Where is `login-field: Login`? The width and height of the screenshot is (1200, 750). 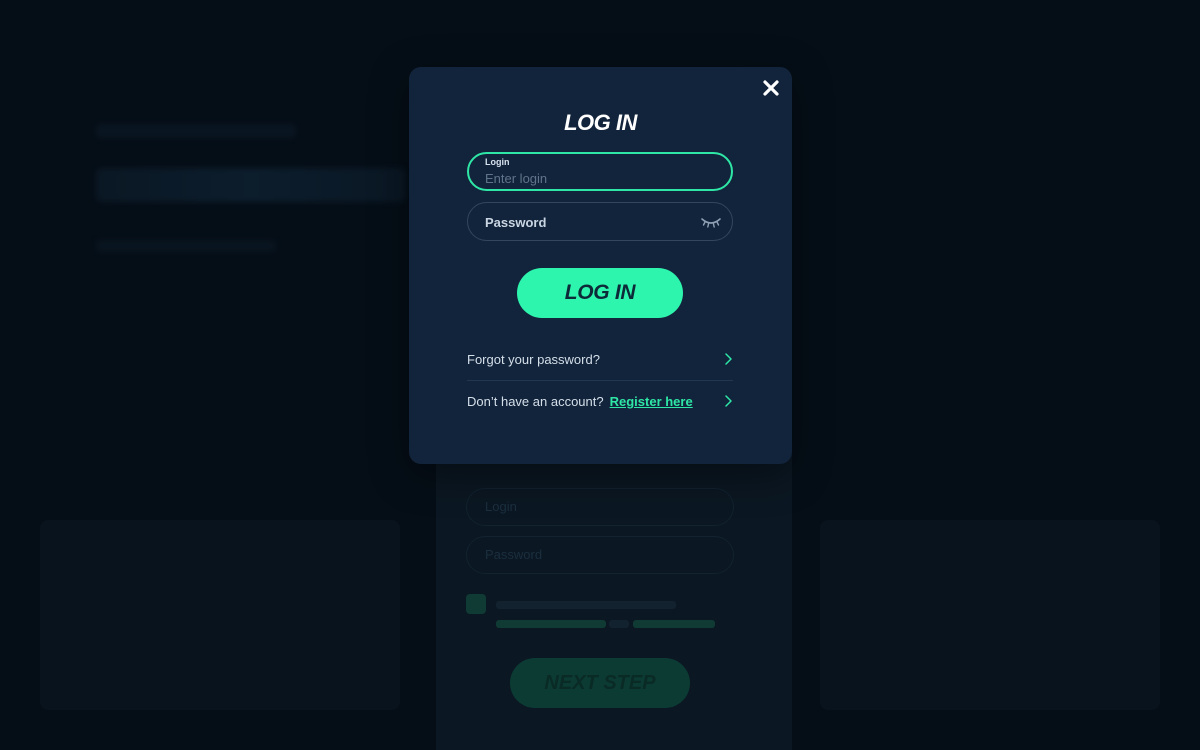 login-field: Login is located at coordinates (600, 171).